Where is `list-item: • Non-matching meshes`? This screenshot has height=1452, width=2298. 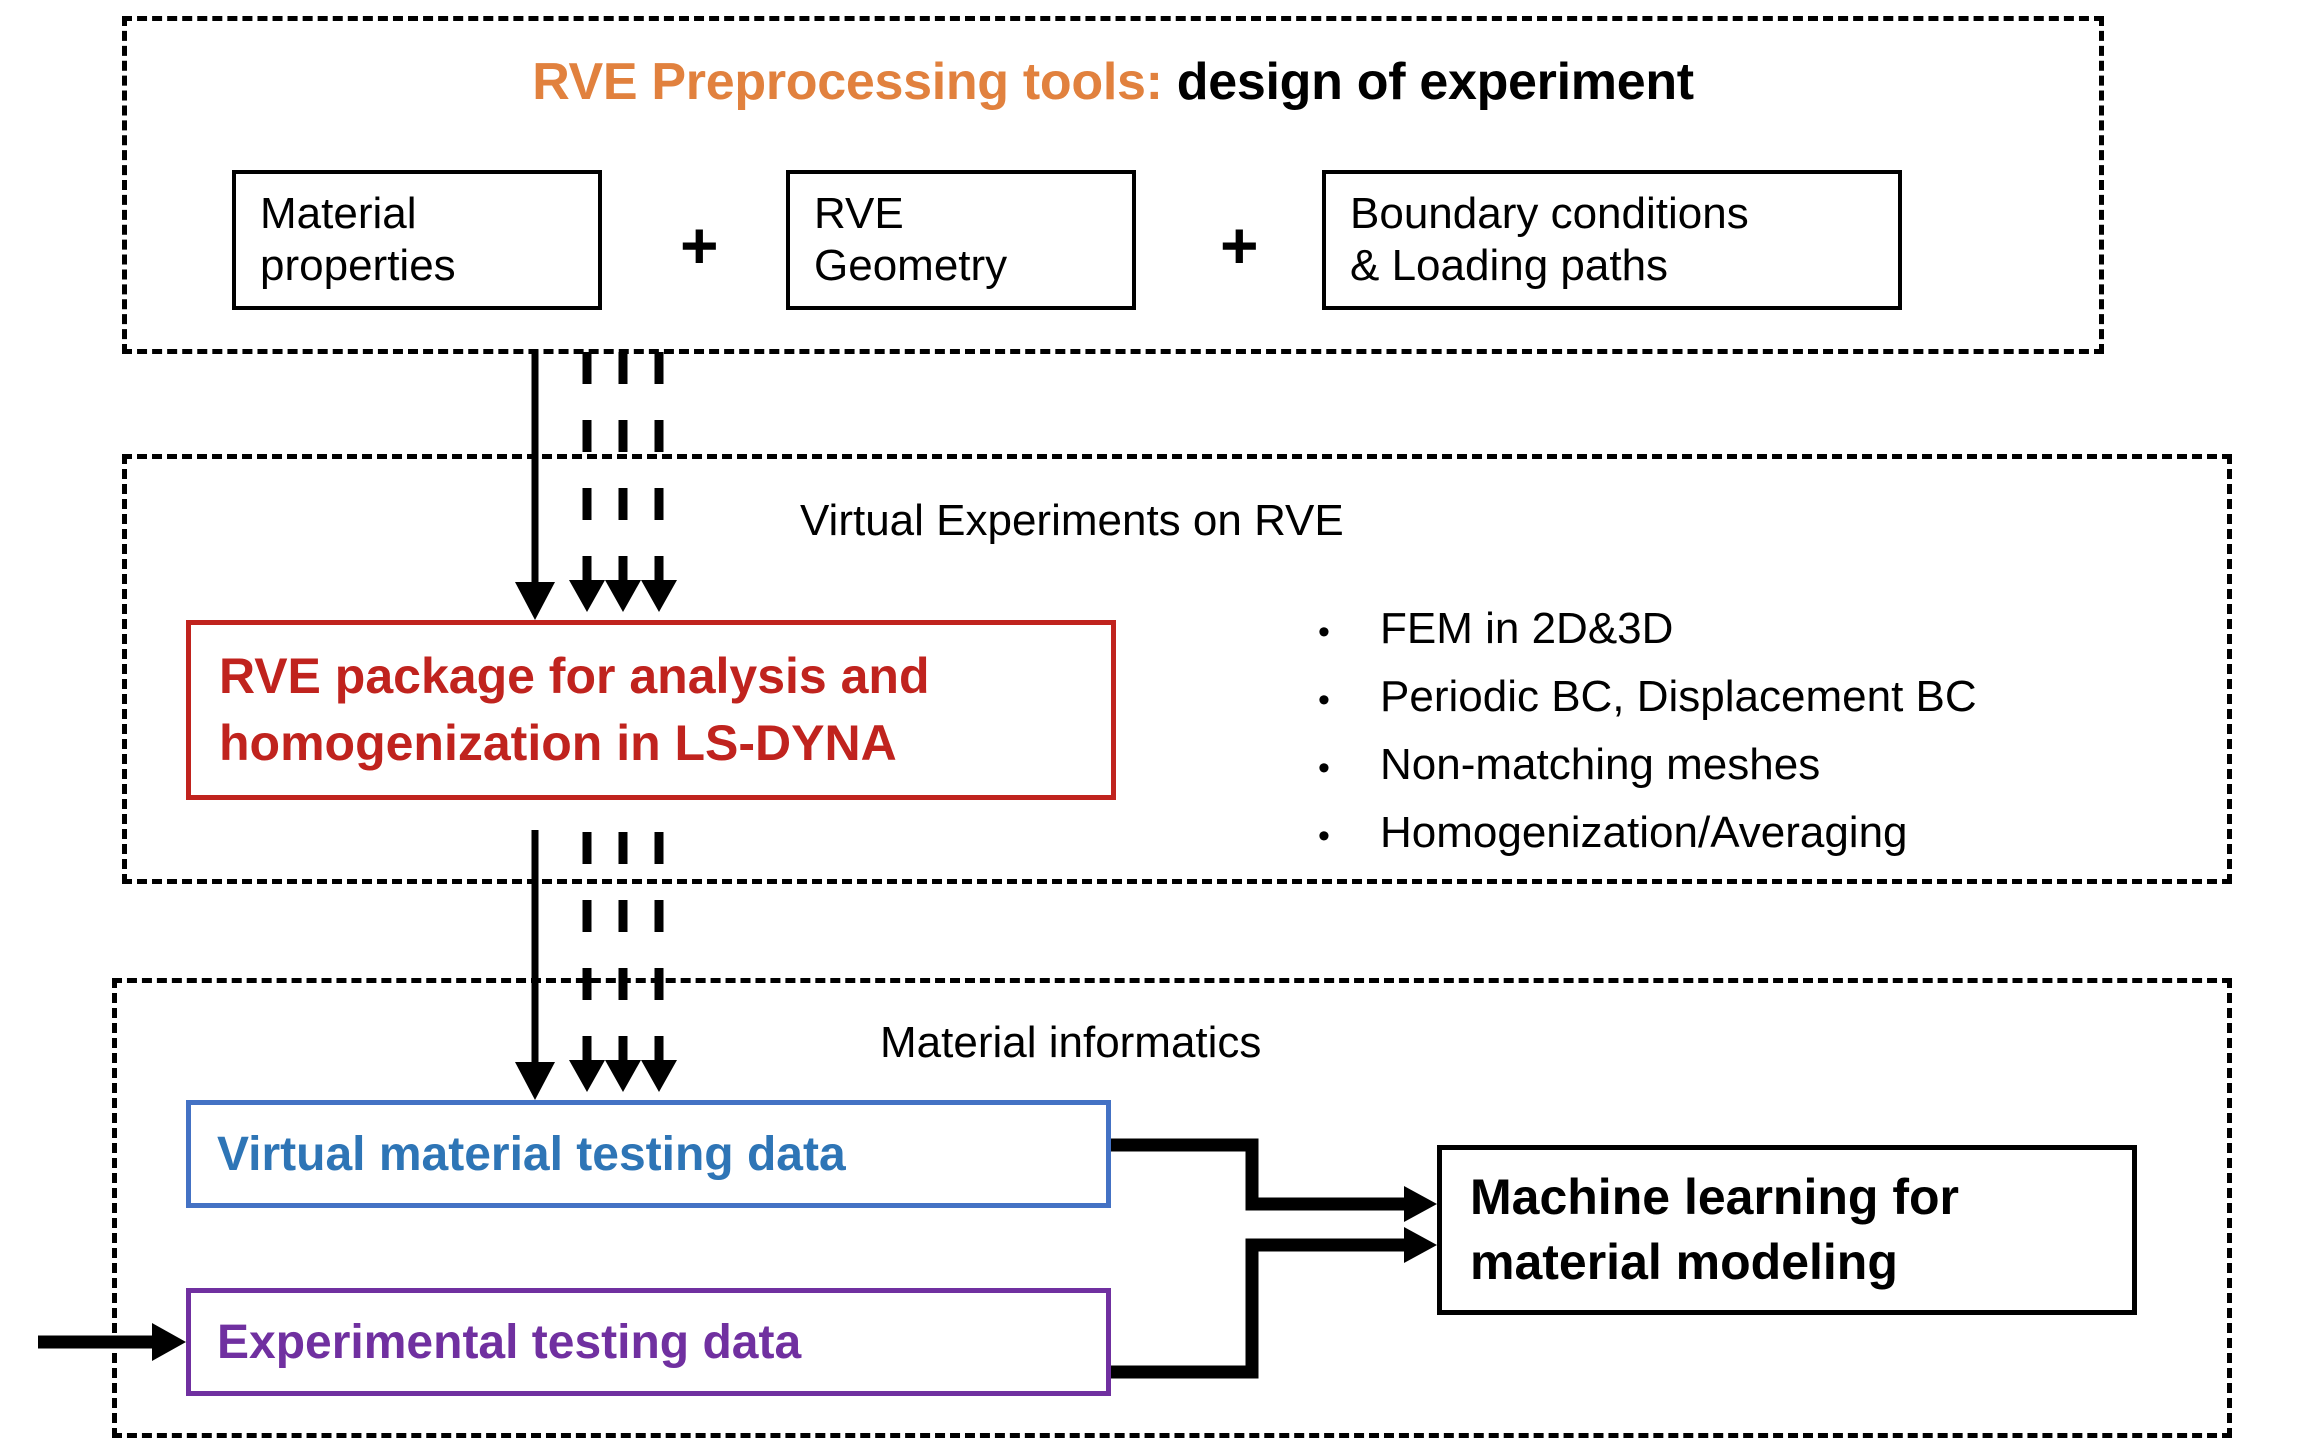
list-item: • Non-matching meshes is located at coordinates (1647, 765).